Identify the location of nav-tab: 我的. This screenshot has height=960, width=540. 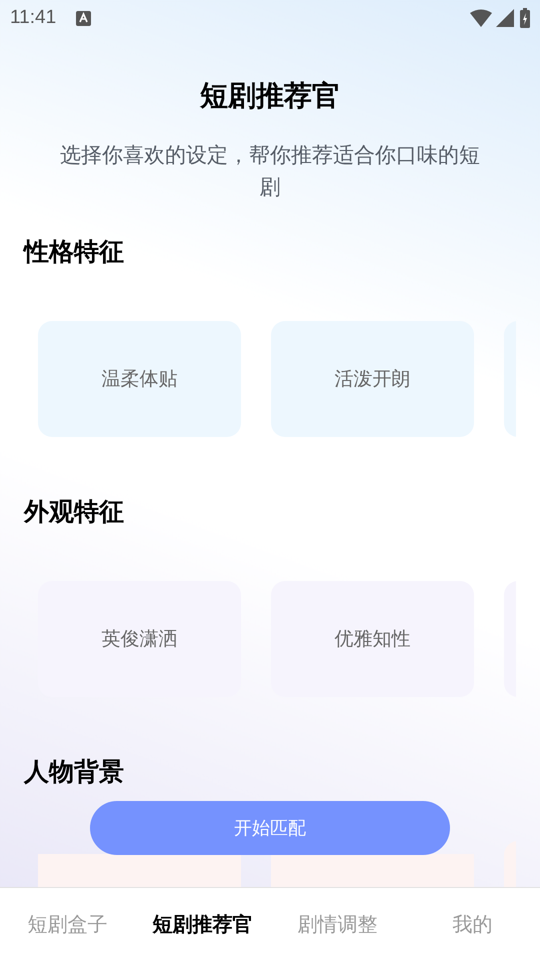
(472, 924).